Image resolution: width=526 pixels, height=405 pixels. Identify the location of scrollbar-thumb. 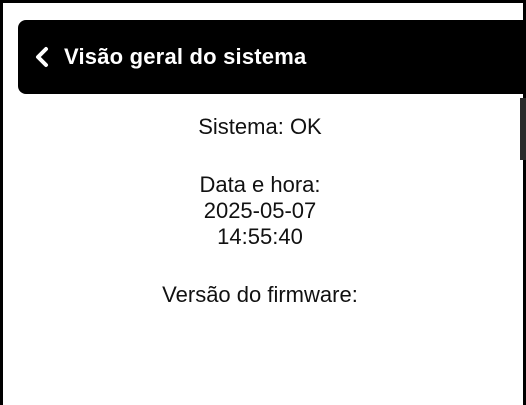
(523, 129).